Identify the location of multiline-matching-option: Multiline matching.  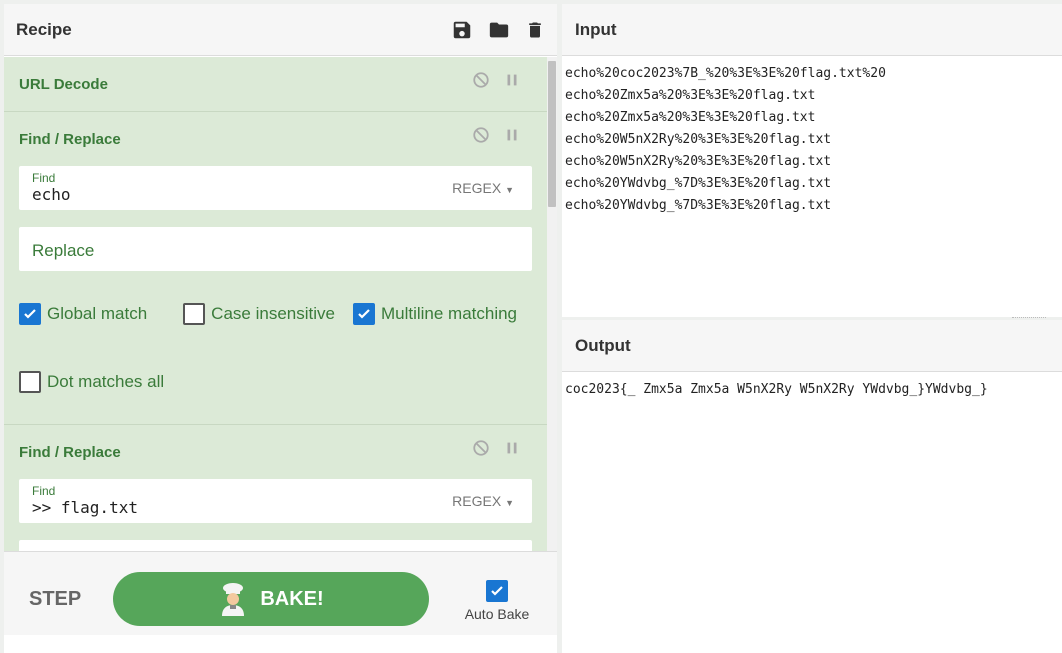
(435, 314).